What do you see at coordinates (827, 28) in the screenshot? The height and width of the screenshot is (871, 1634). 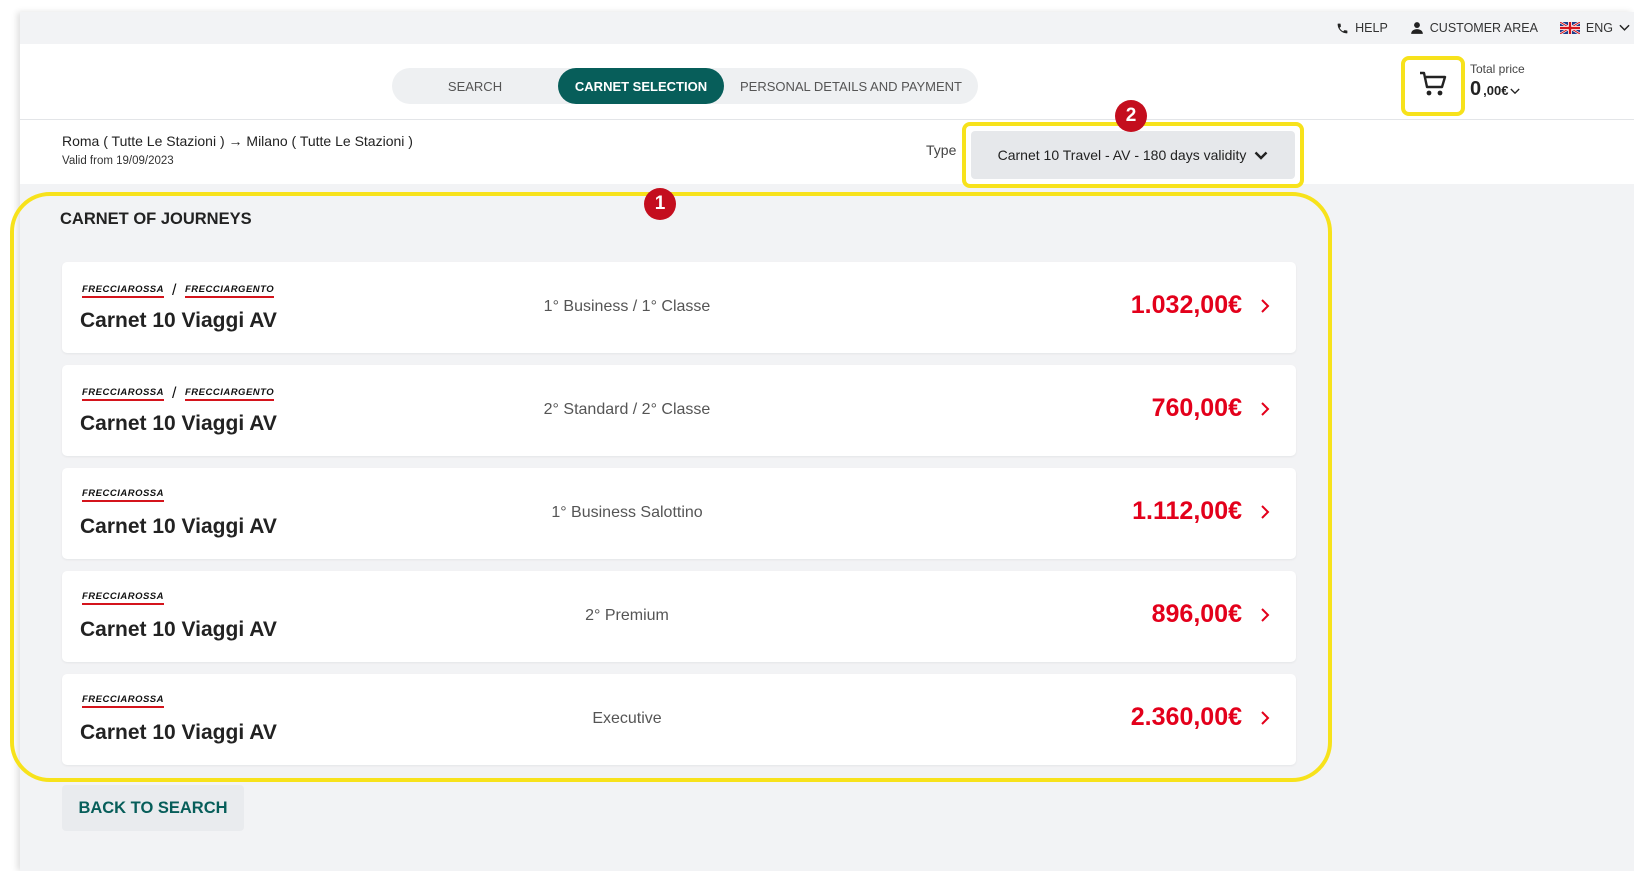 I see `utility-bar: HELP CUSTOMER AREA ENG` at bounding box center [827, 28].